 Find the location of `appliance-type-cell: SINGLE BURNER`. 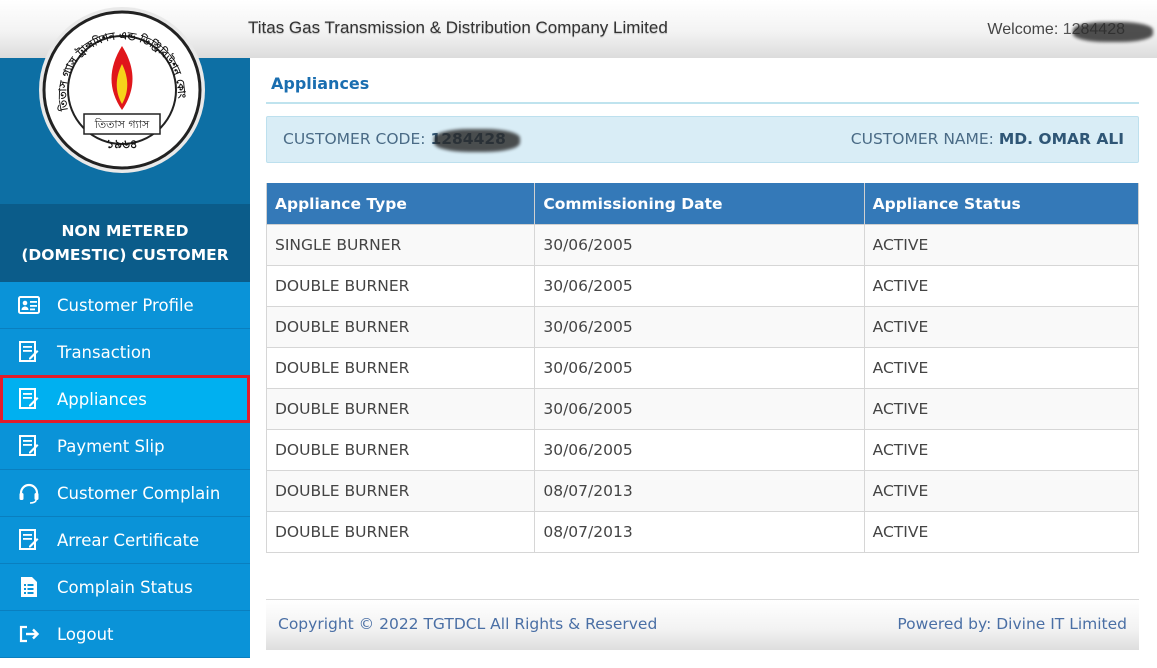

appliance-type-cell: SINGLE BURNER is located at coordinates (400, 245).